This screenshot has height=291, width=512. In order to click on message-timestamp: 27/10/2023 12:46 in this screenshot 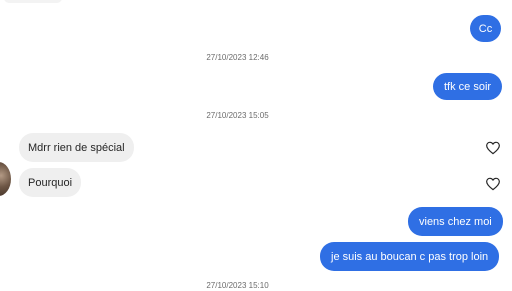, I will do `click(237, 57)`.